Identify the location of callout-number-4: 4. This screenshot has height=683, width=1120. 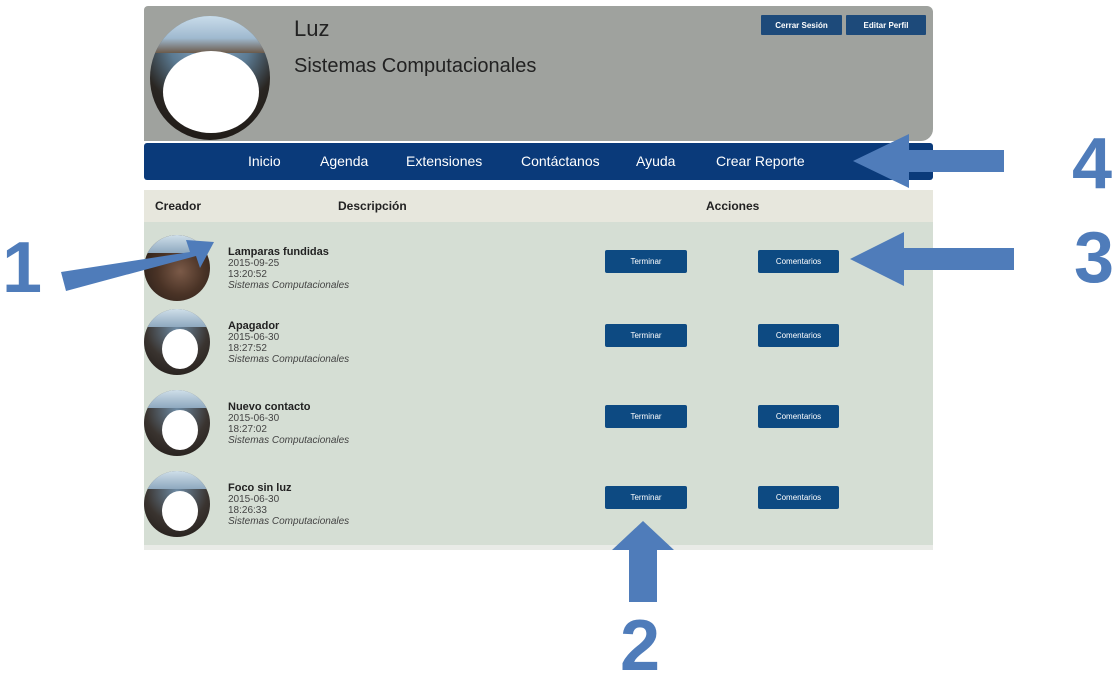
(1092, 164).